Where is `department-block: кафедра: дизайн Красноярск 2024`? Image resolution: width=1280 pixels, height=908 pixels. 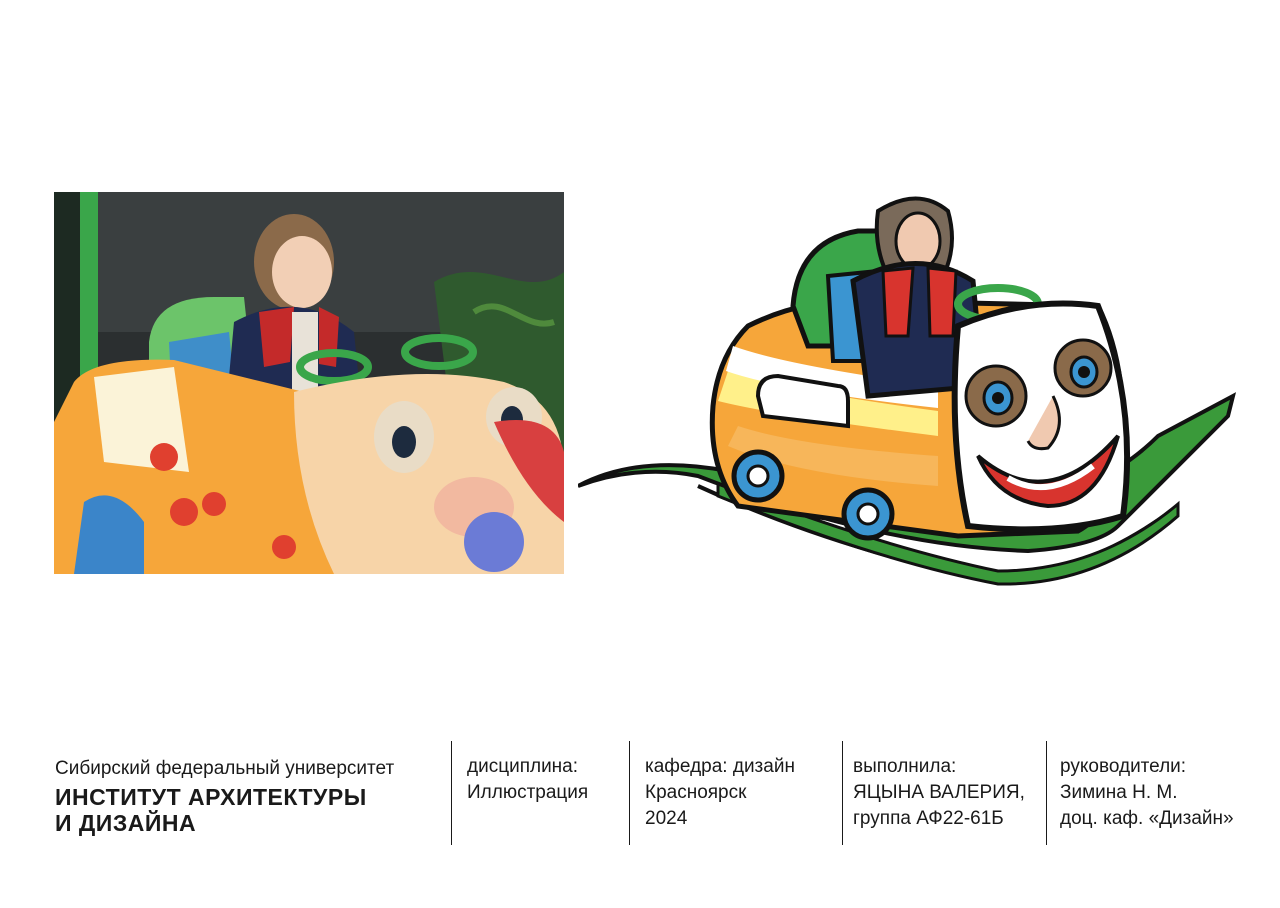
department-block: кафедра: дизайн Красноярск 2024 is located at coordinates (720, 793).